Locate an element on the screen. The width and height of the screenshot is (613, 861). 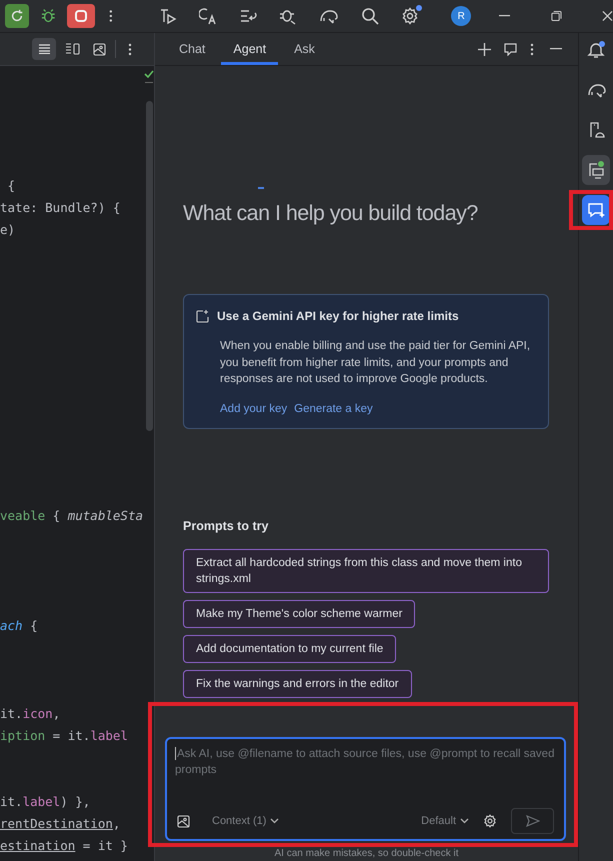
check-icon is located at coordinates (149, 74).